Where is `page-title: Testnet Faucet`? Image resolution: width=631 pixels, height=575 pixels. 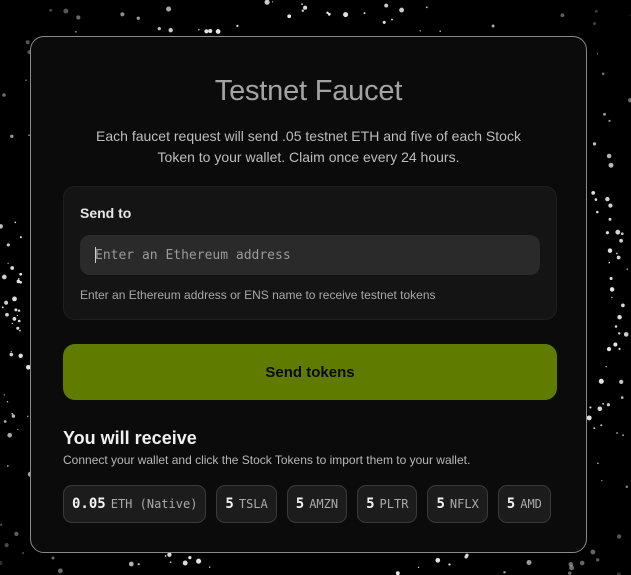 page-title: Testnet Faucet is located at coordinates (308, 91).